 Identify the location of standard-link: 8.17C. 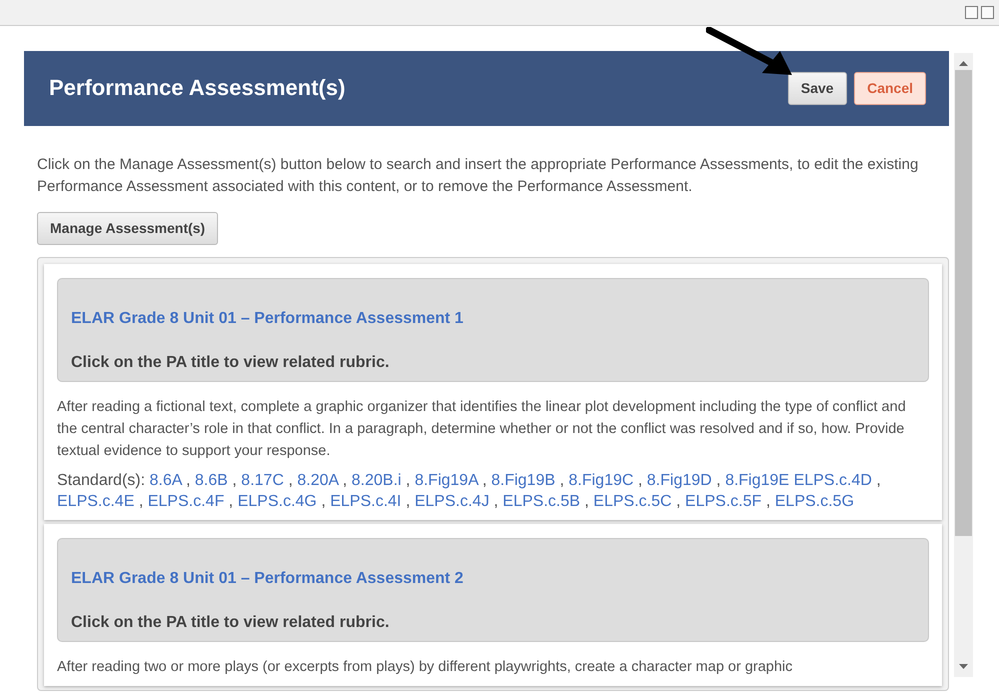
(262, 480).